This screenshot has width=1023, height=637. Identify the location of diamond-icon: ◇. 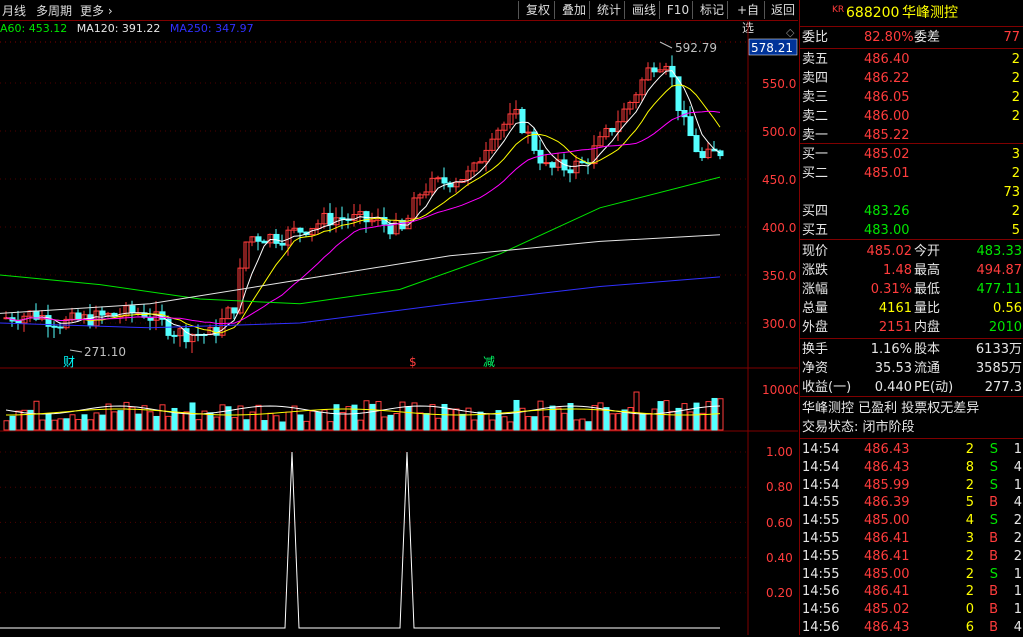
(790, 32).